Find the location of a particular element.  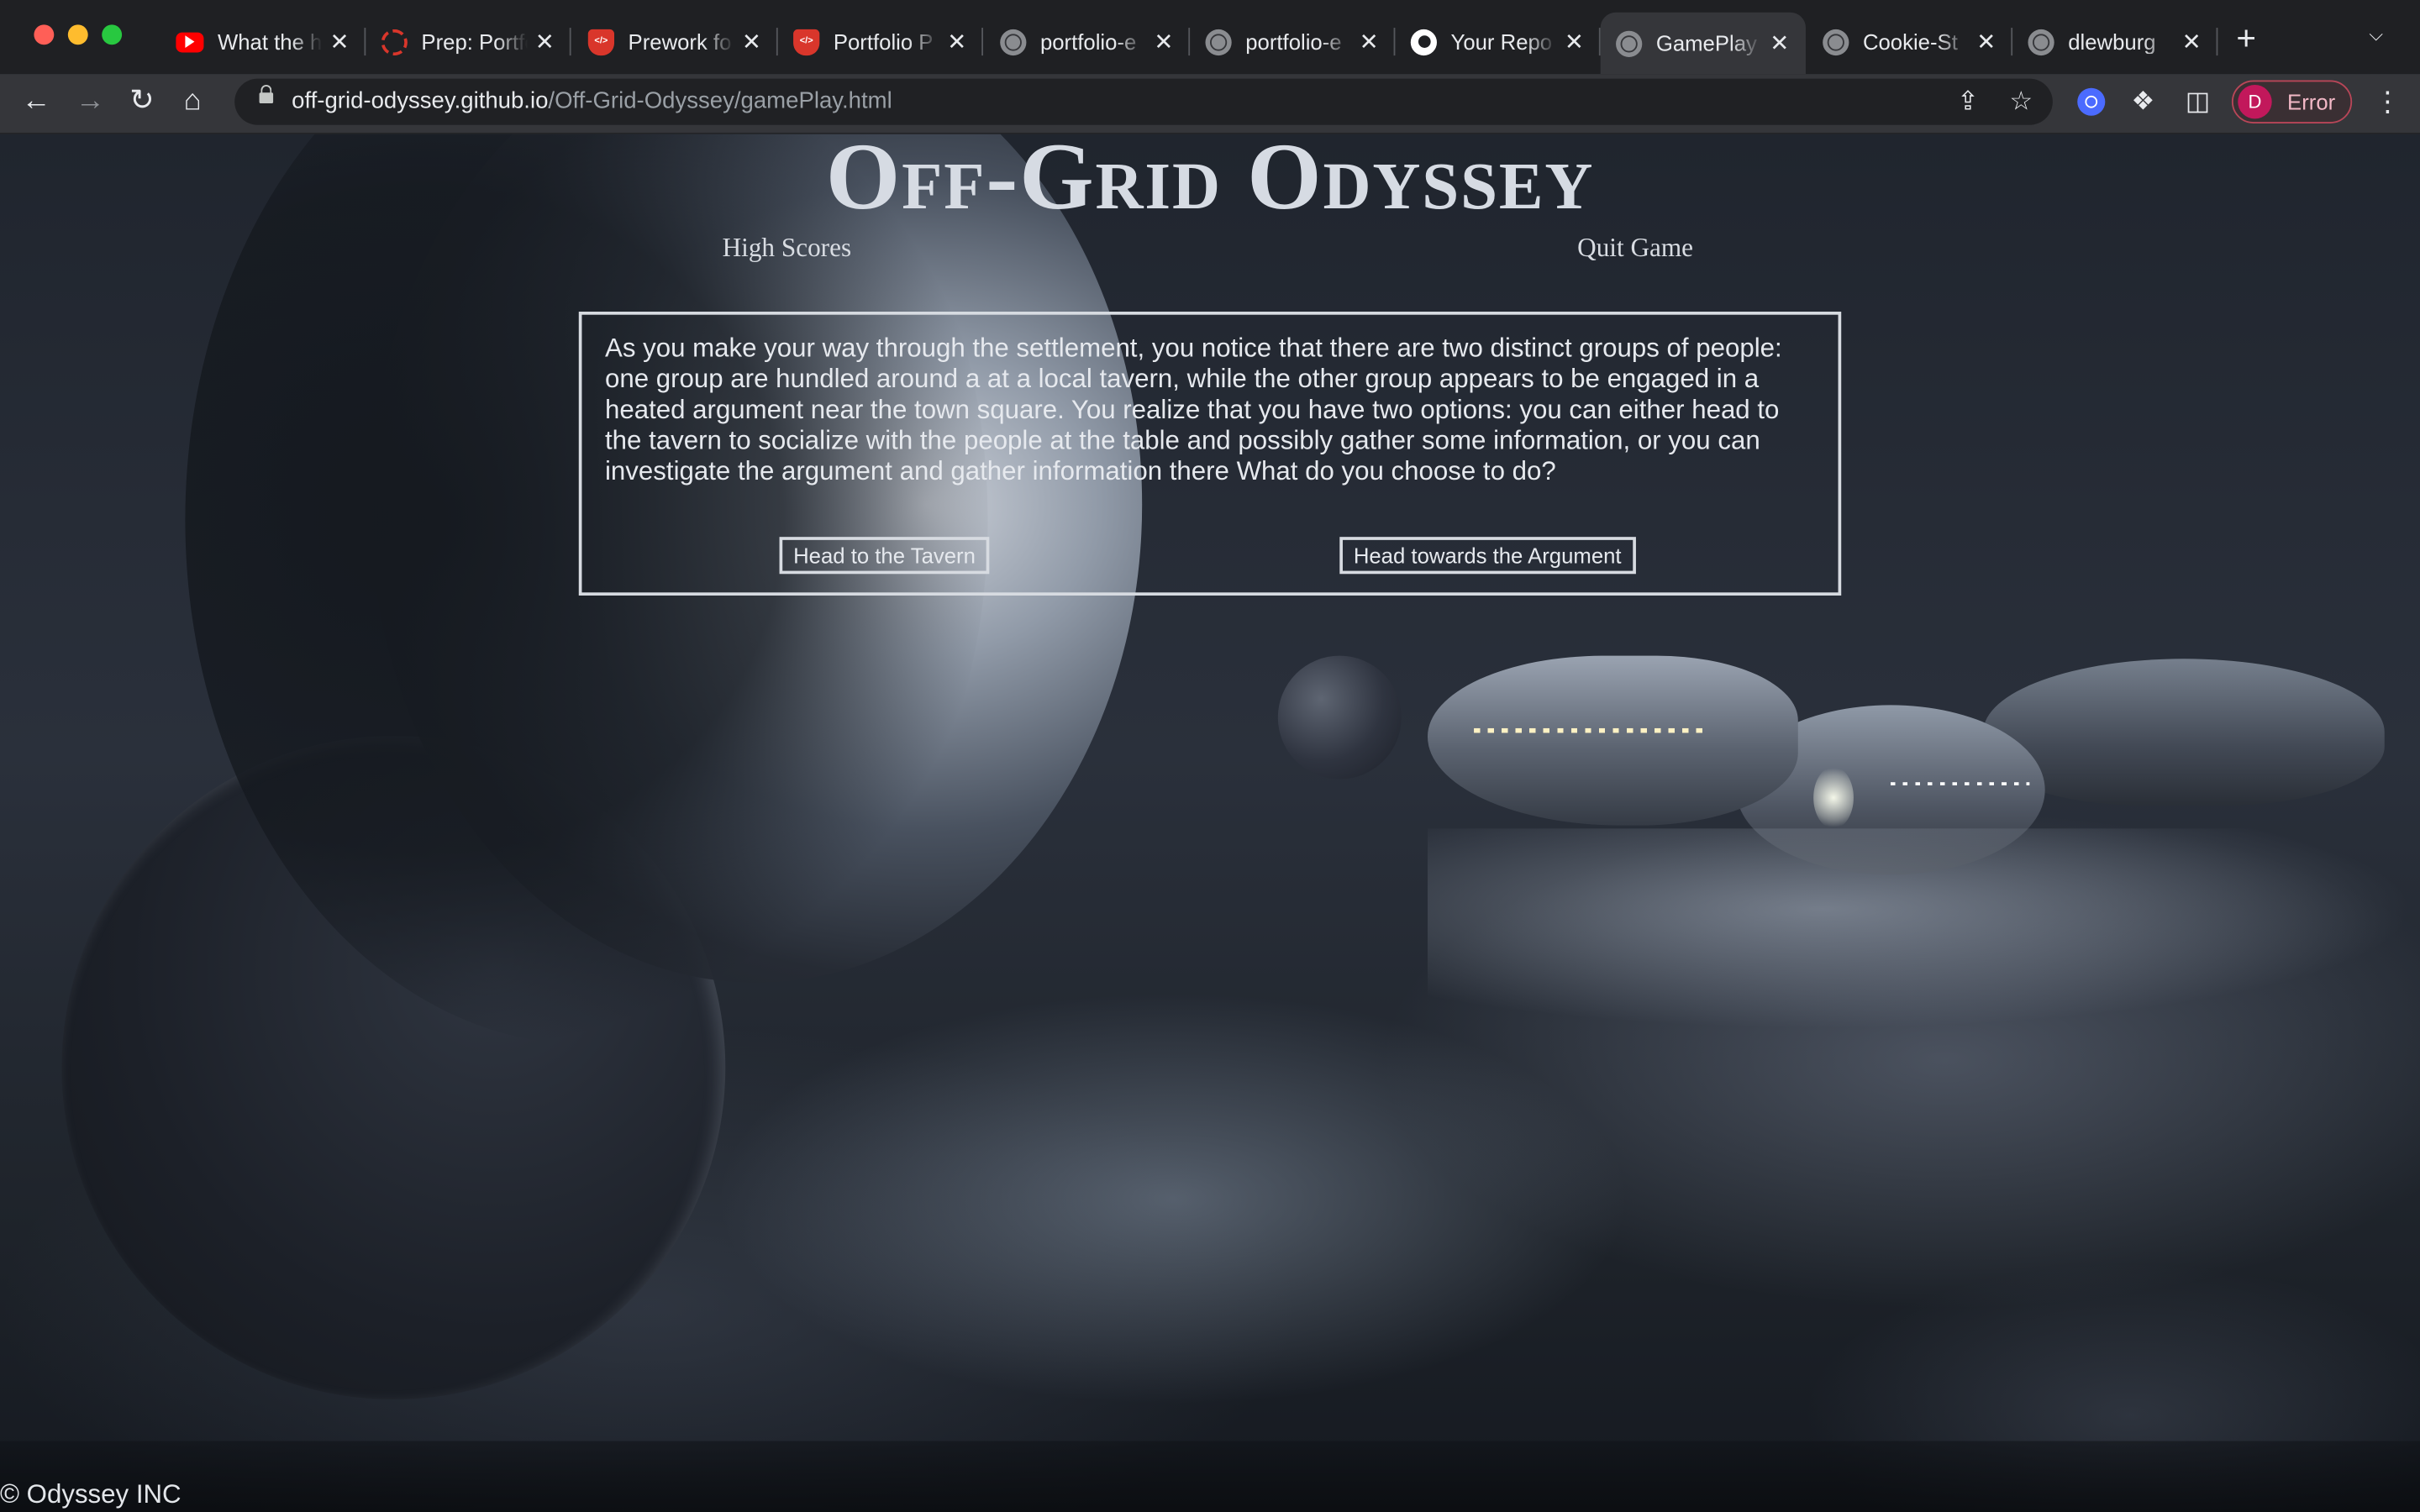

chevron-down-icon: ⌵ is located at coordinates (2376, 35).